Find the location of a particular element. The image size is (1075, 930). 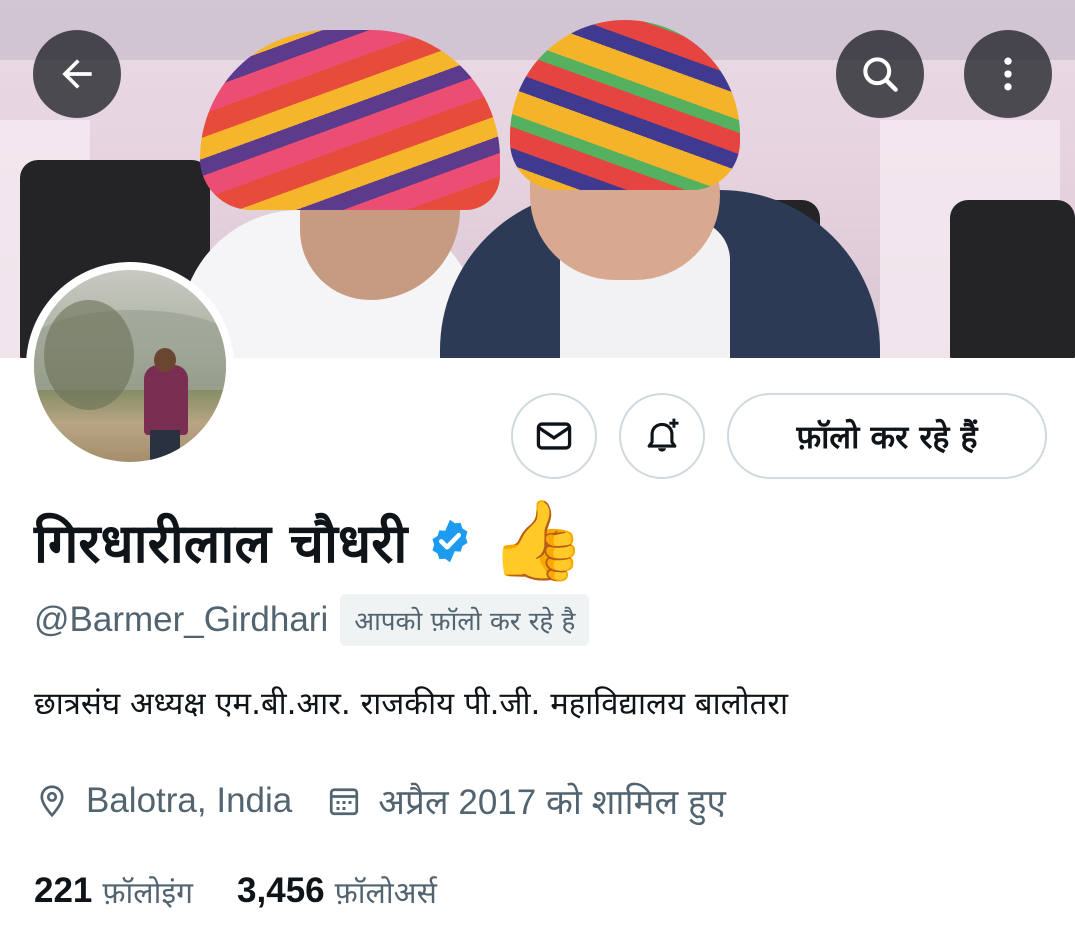

bell-plus-icon is located at coordinates (663, 435).